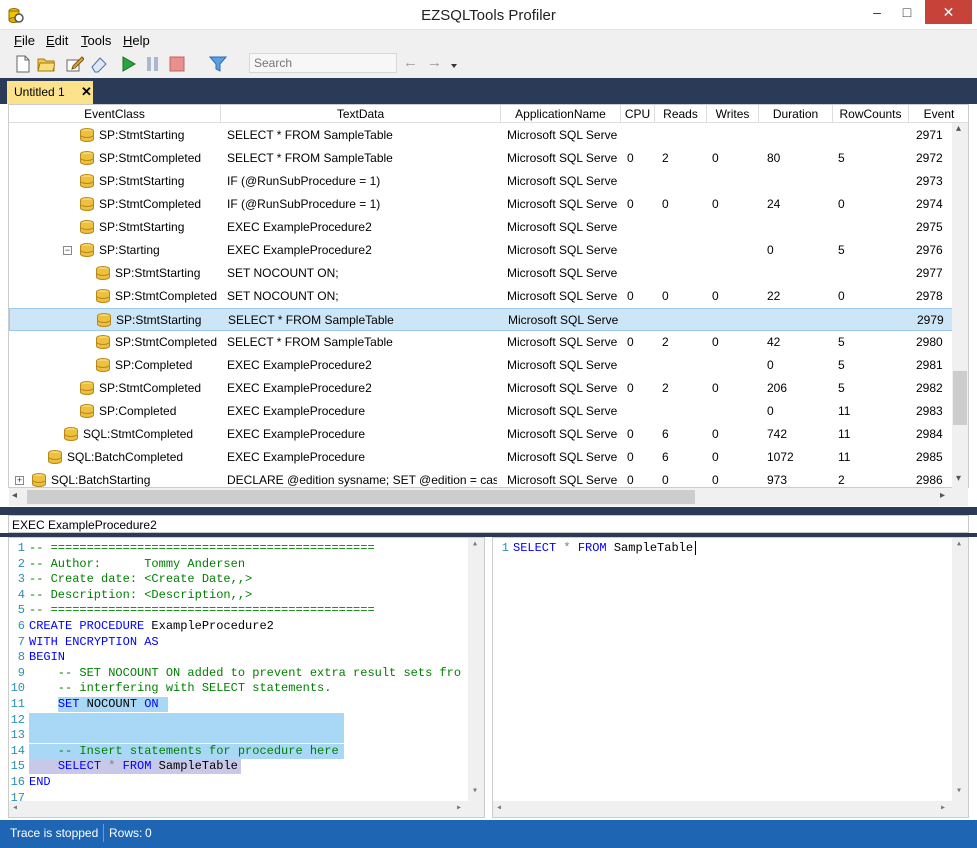 The width and height of the screenshot is (977, 848). Describe the element at coordinates (151, 626) in the screenshot. I see `code-line: CREATE PROCEDURE ExampleProcedure2` at that location.